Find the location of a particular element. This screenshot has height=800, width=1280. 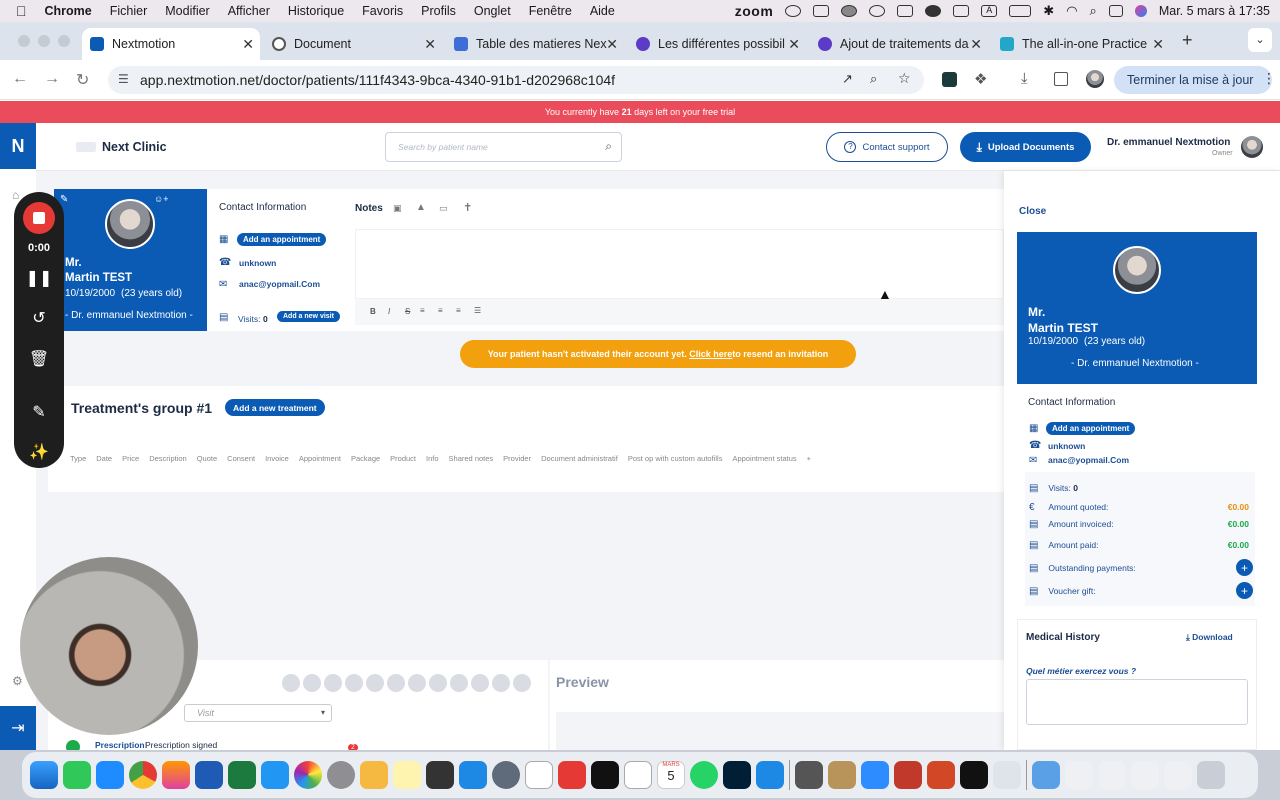

pin-icon: ✝ is located at coordinates (467, 207).